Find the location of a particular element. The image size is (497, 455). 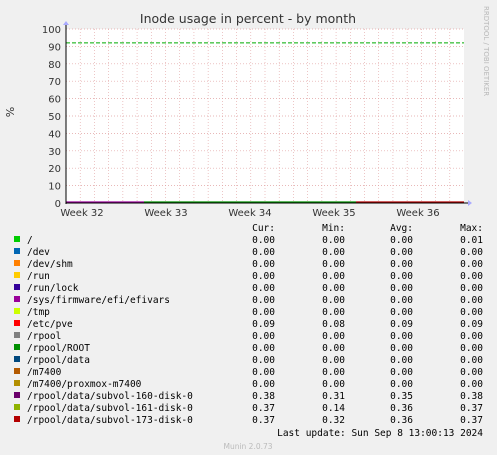

legend-value: 0.38 is located at coordinates (263, 396).